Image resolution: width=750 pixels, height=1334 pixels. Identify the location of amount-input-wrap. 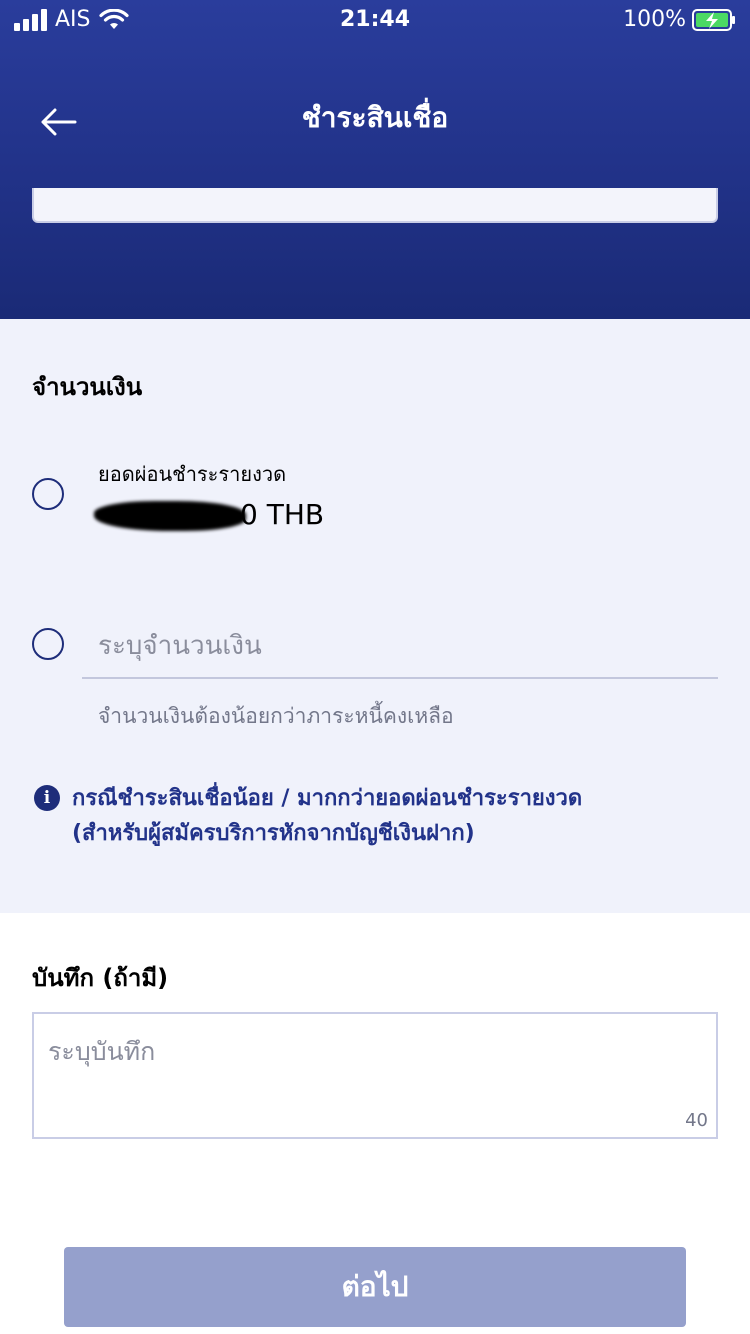
(400, 647).